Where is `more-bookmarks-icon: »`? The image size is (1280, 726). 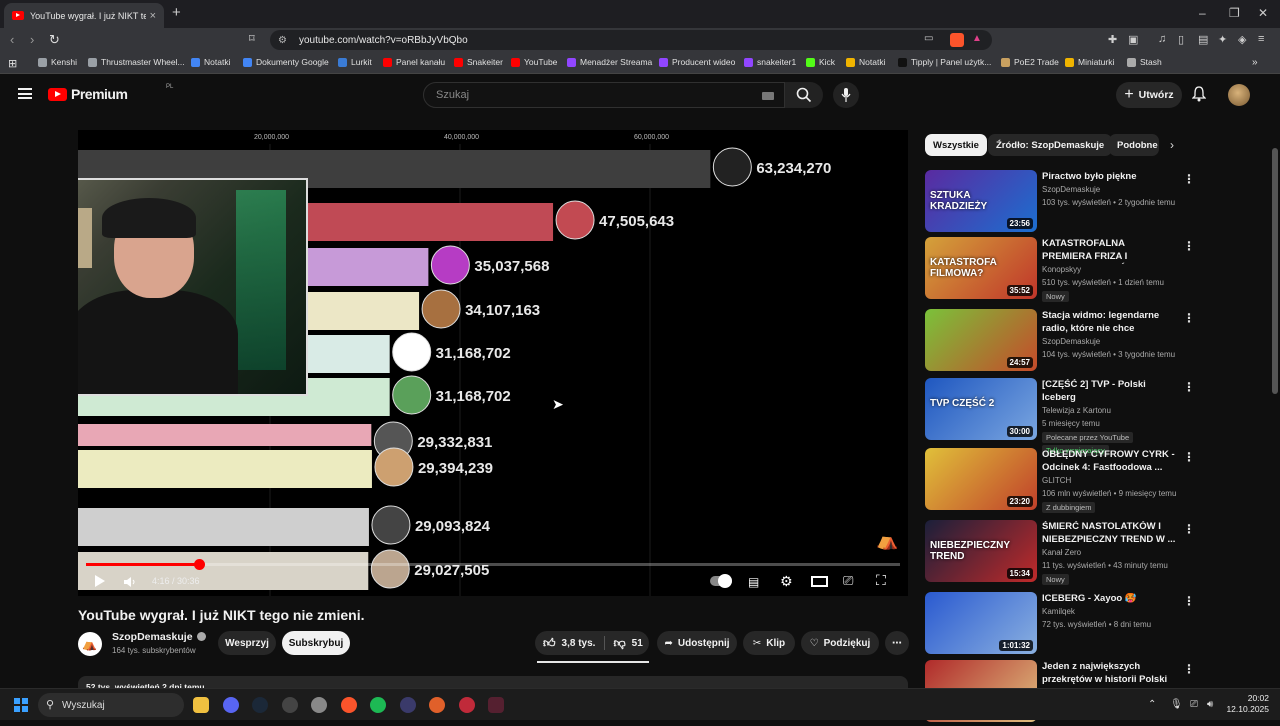 more-bookmarks-icon: » is located at coordinates (1255, 62).